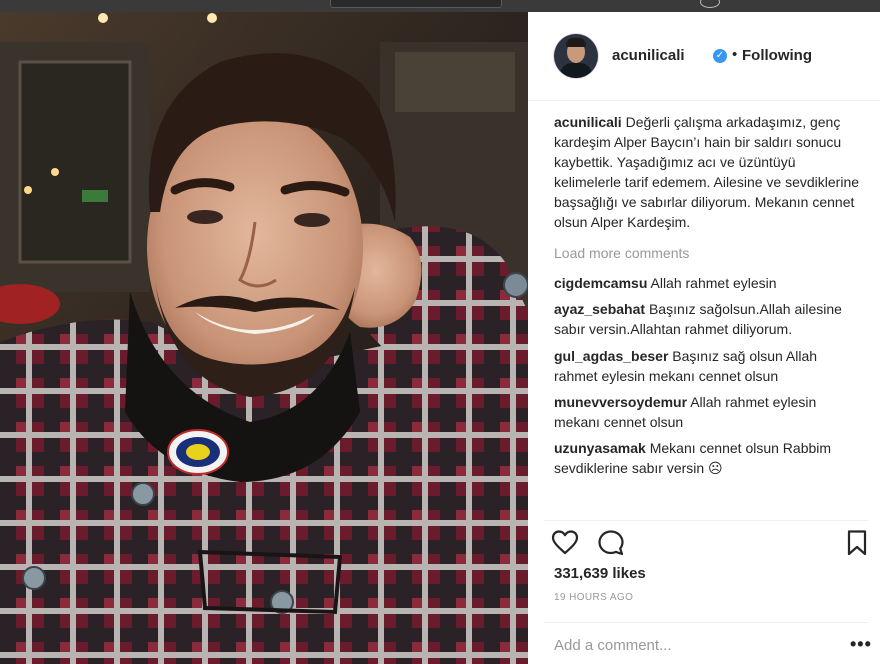 The image size is (880, 664). Describe the element at coordinates (620, 402) in the screenshot. I see `comment-username: munevversoydemur` at that location.